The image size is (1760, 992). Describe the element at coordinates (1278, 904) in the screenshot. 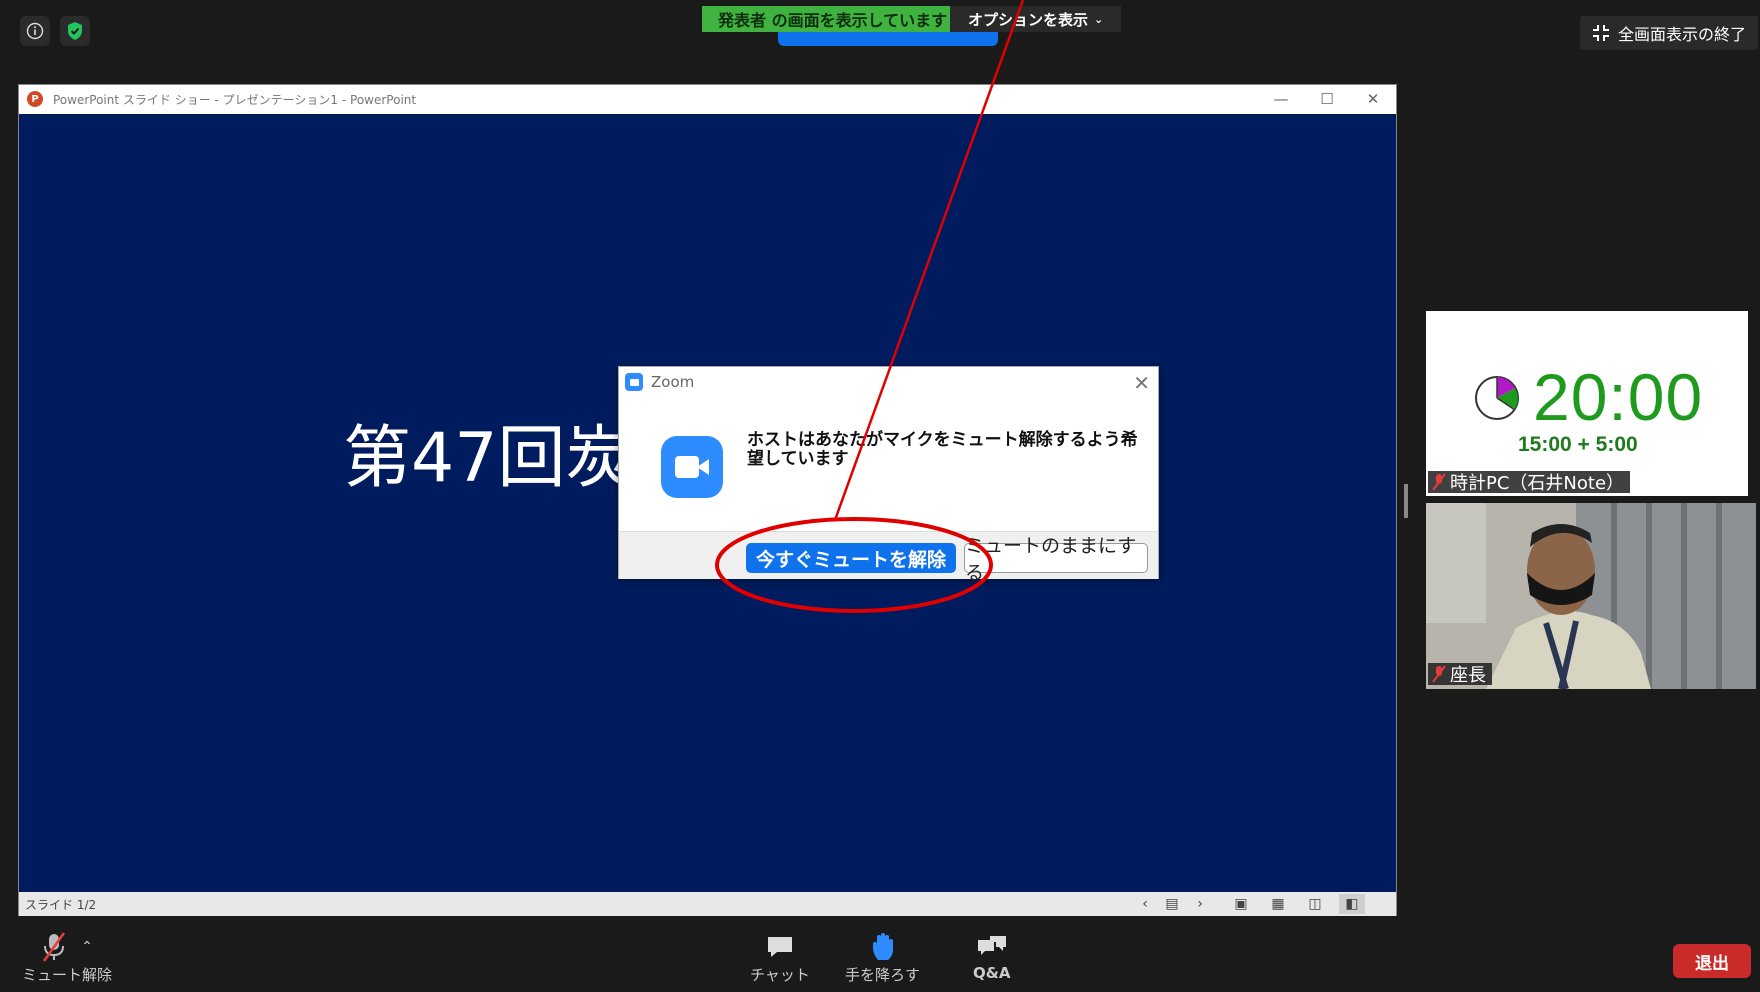

I see `slide-sorter-icon: ▦` at that location.